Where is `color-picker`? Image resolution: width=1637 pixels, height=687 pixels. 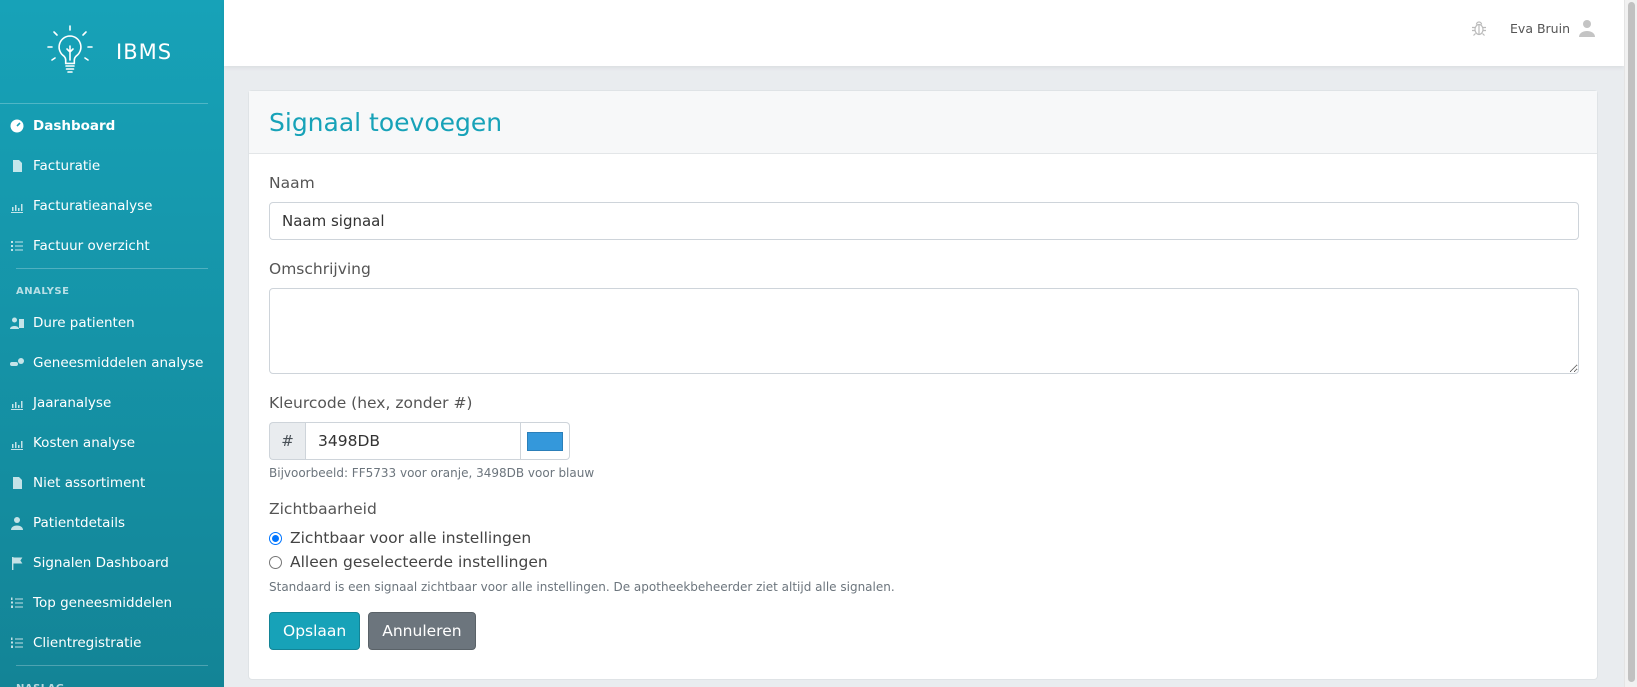 color-picker is located at coordinates (545, 441).